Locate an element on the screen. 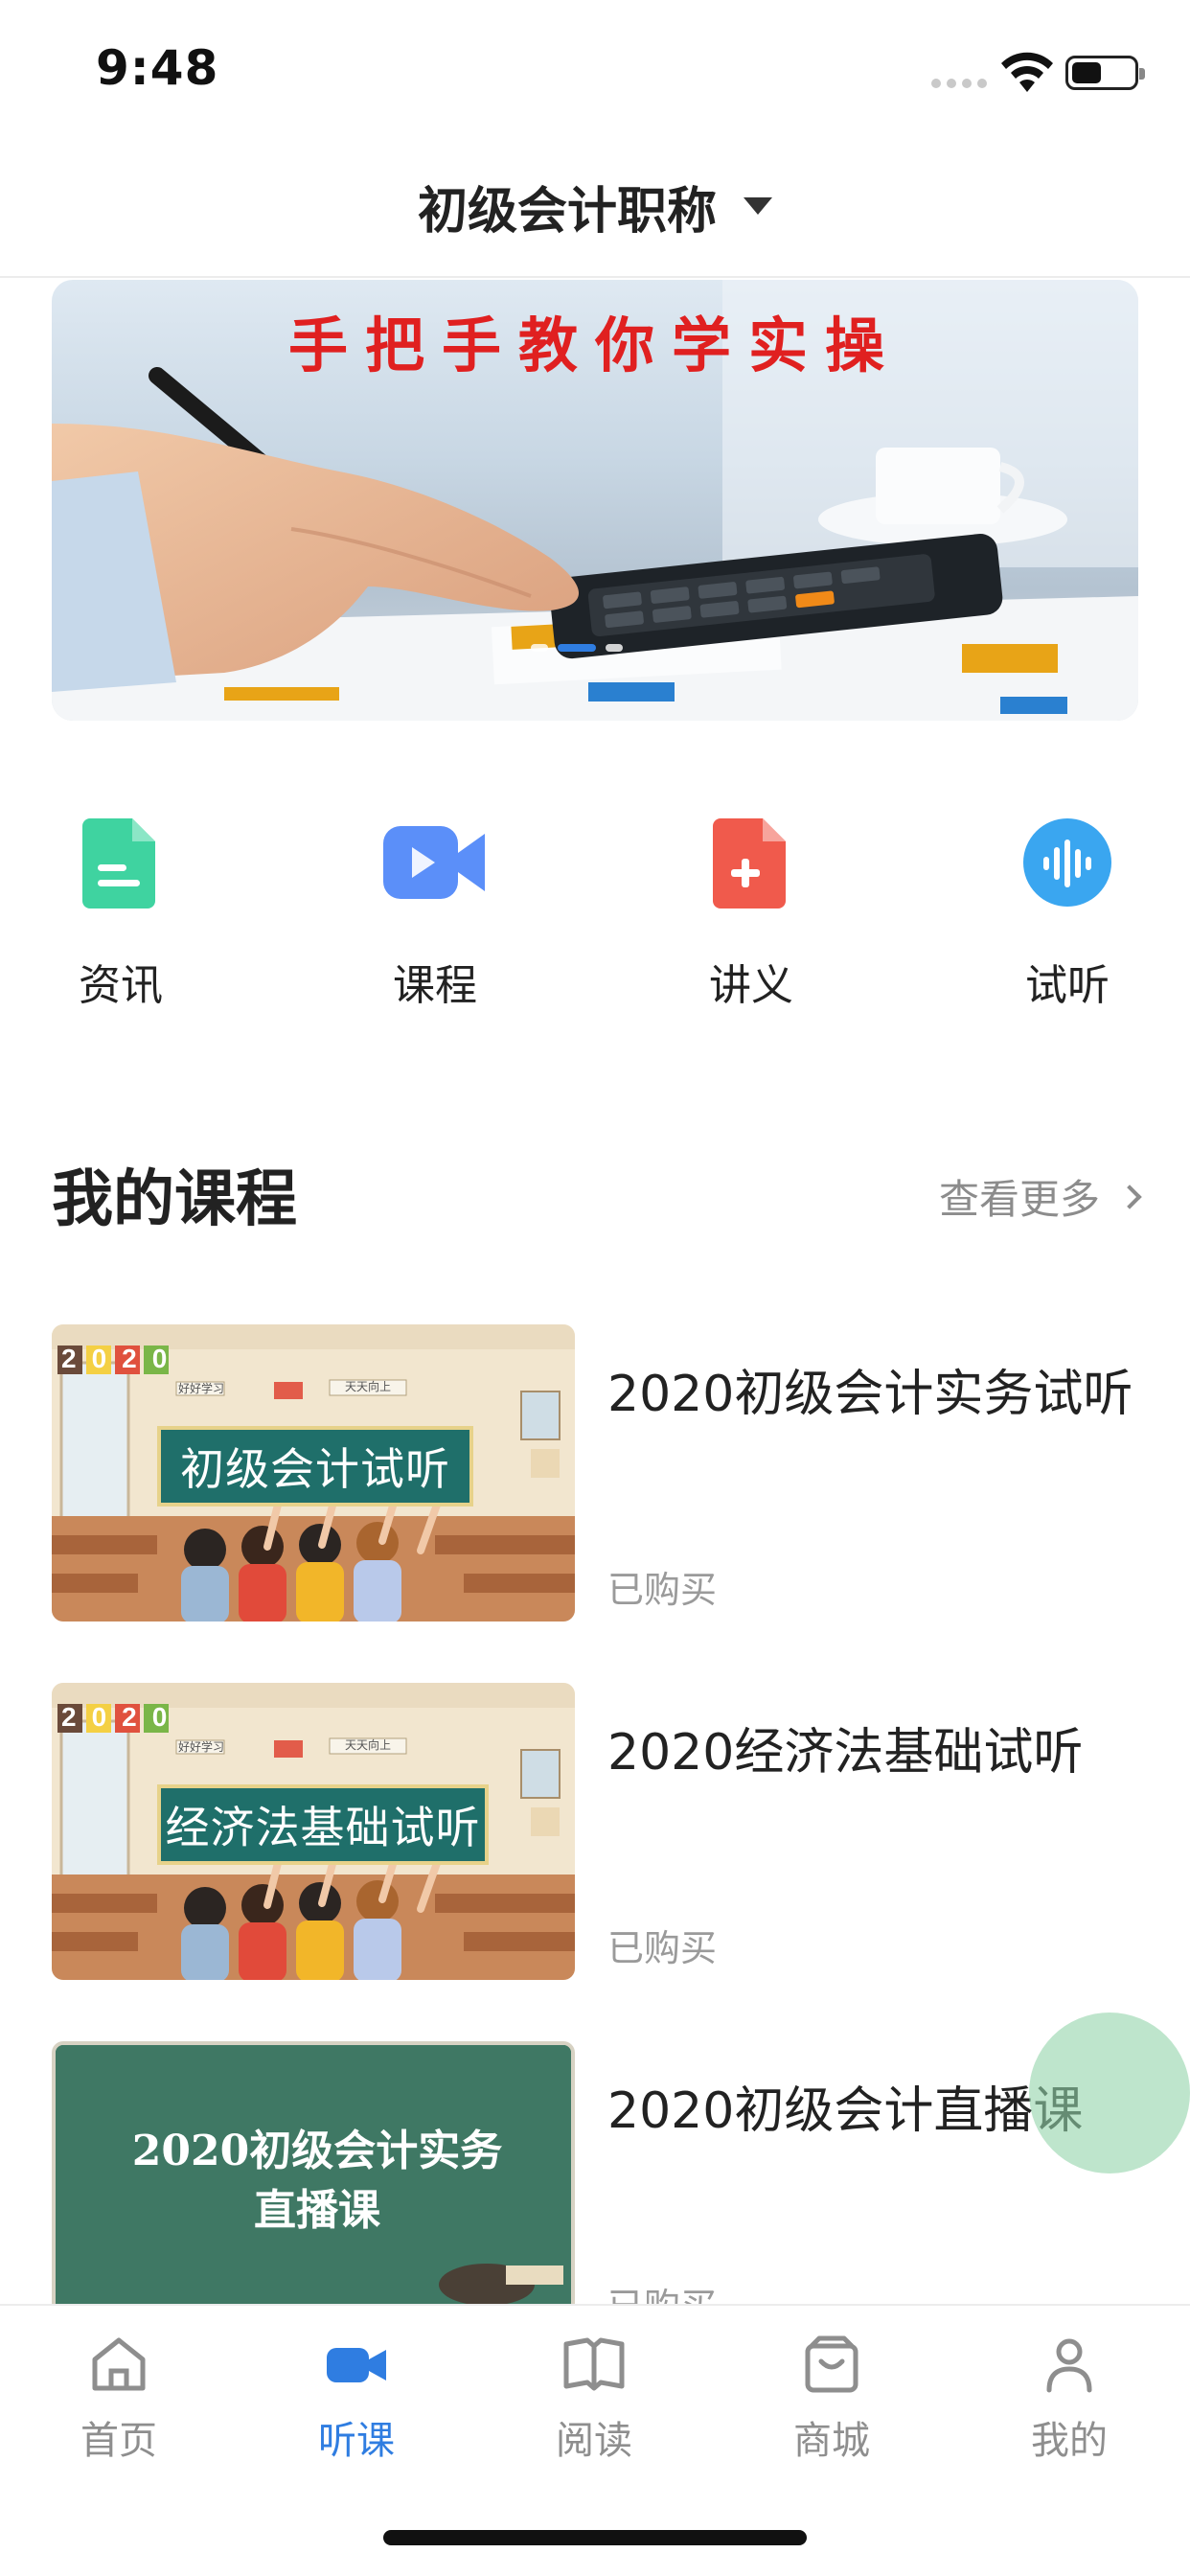  banner-dot-active is located at coordinates (577, 648).